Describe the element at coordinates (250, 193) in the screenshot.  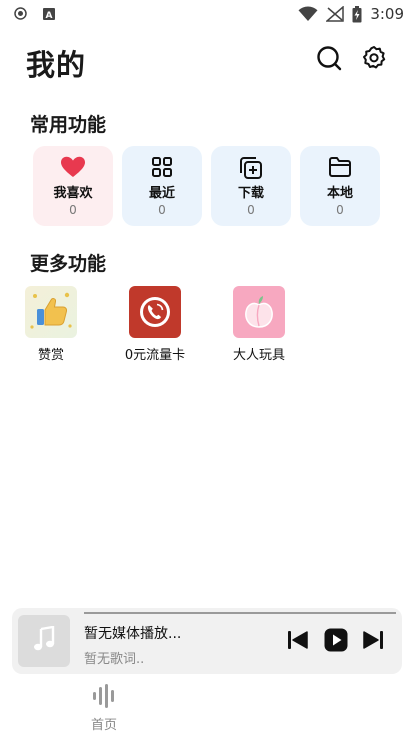
I see `card-label: 下载` at that location.